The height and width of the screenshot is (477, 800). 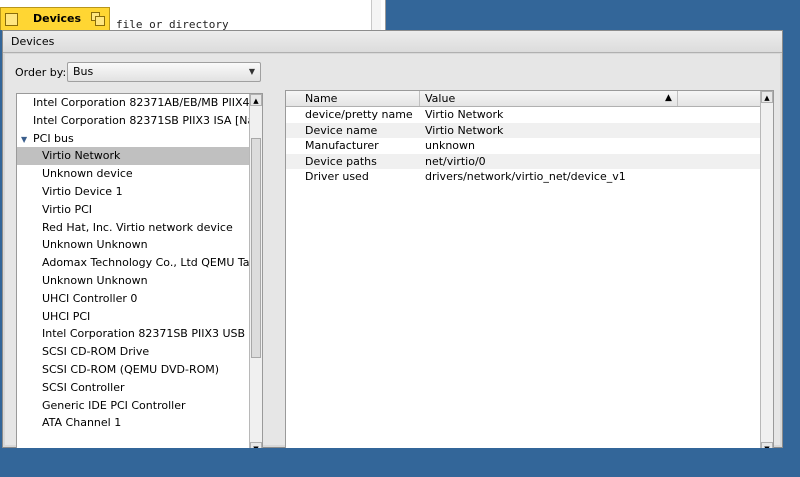 What do you see at coordinates (96, 352) in the screenshot?
I see `tree-item-label: SCSI CD-ROM Drive` at bounding box center [96, 352].